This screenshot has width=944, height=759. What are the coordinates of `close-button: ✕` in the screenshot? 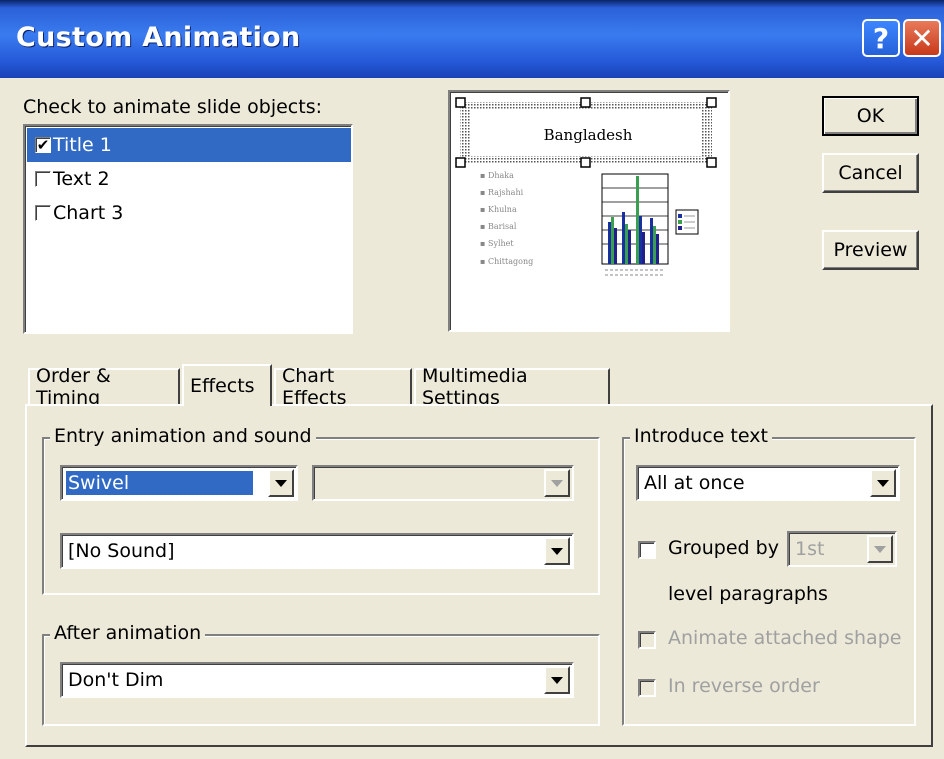 It's located at (922, 38).